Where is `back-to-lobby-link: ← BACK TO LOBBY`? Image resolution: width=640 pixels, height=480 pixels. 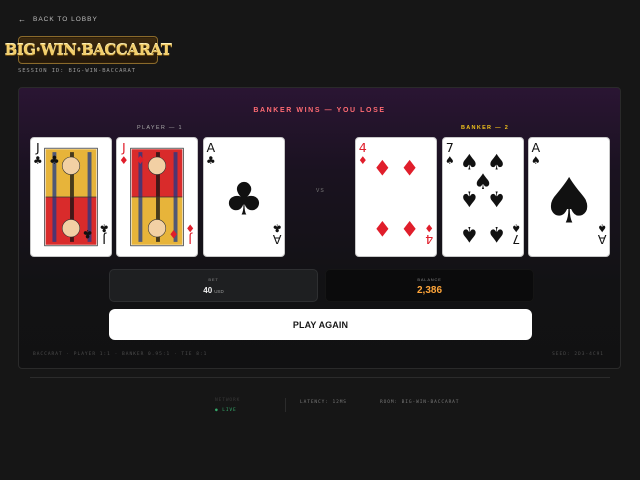
back-to-lobby-link: ← BACK TO LOBBY is located at coordinates (58, 19).